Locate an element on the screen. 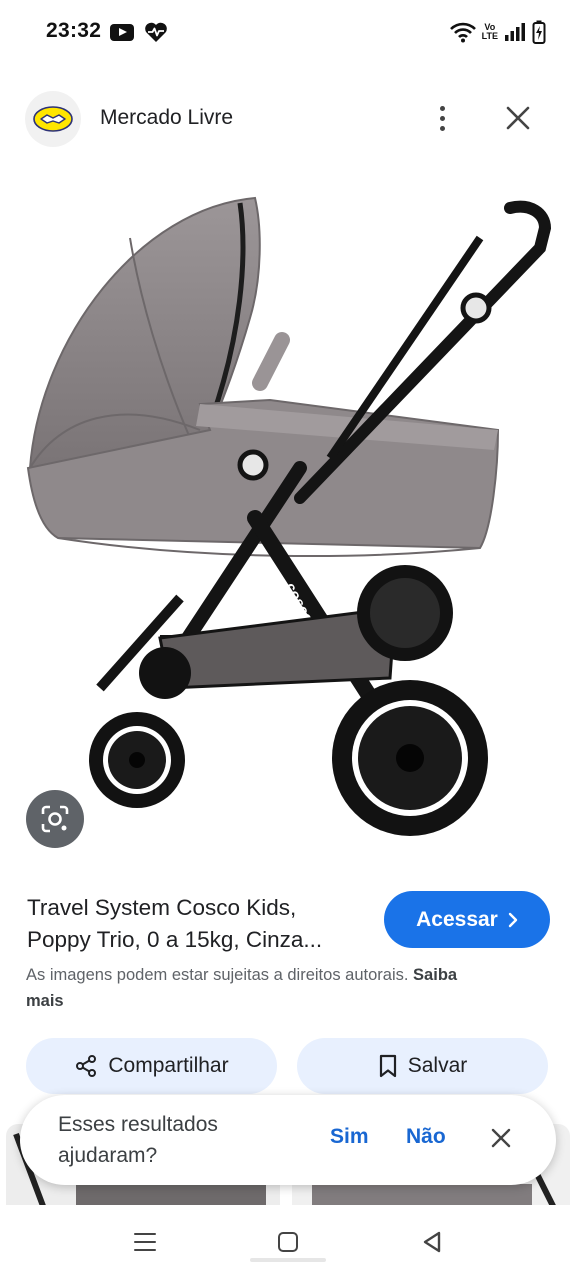 This screenshot has width=576, height=1280. back-wheel is located at coordinates (405, 613).